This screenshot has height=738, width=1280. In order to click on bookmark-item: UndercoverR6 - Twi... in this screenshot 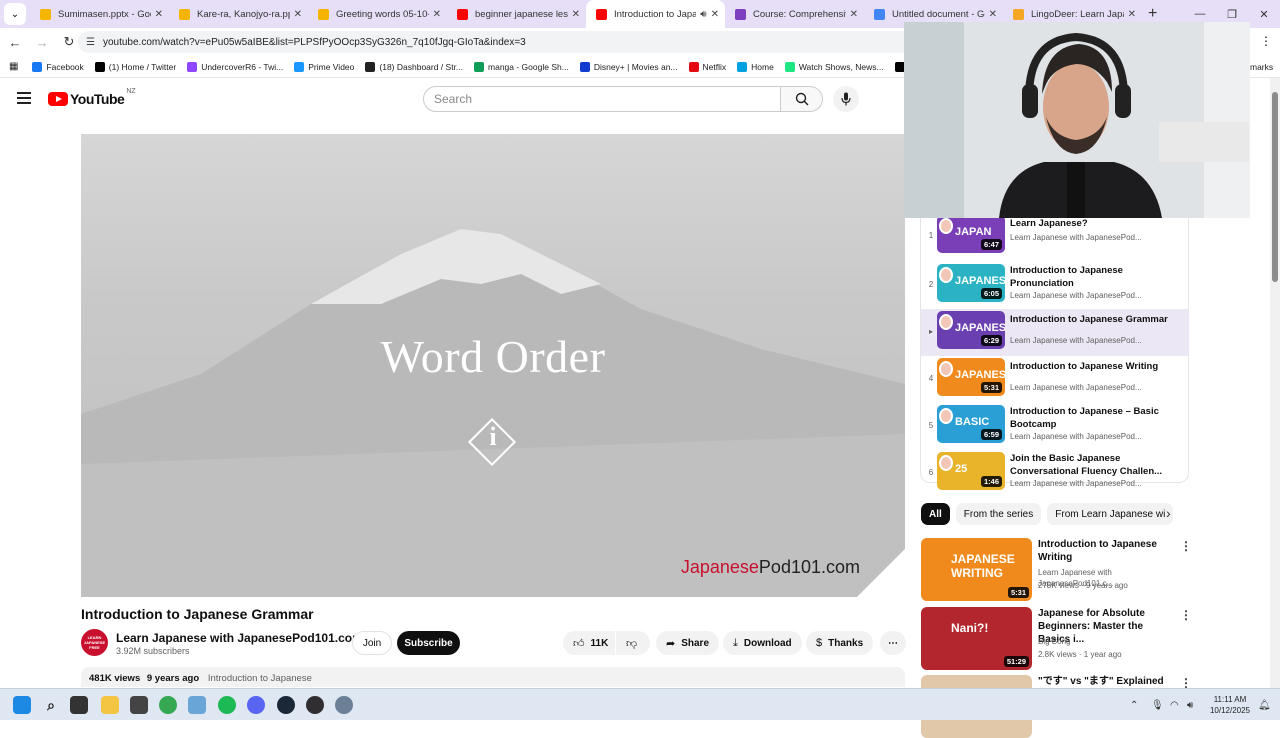, I will do `click(235, 66)`.